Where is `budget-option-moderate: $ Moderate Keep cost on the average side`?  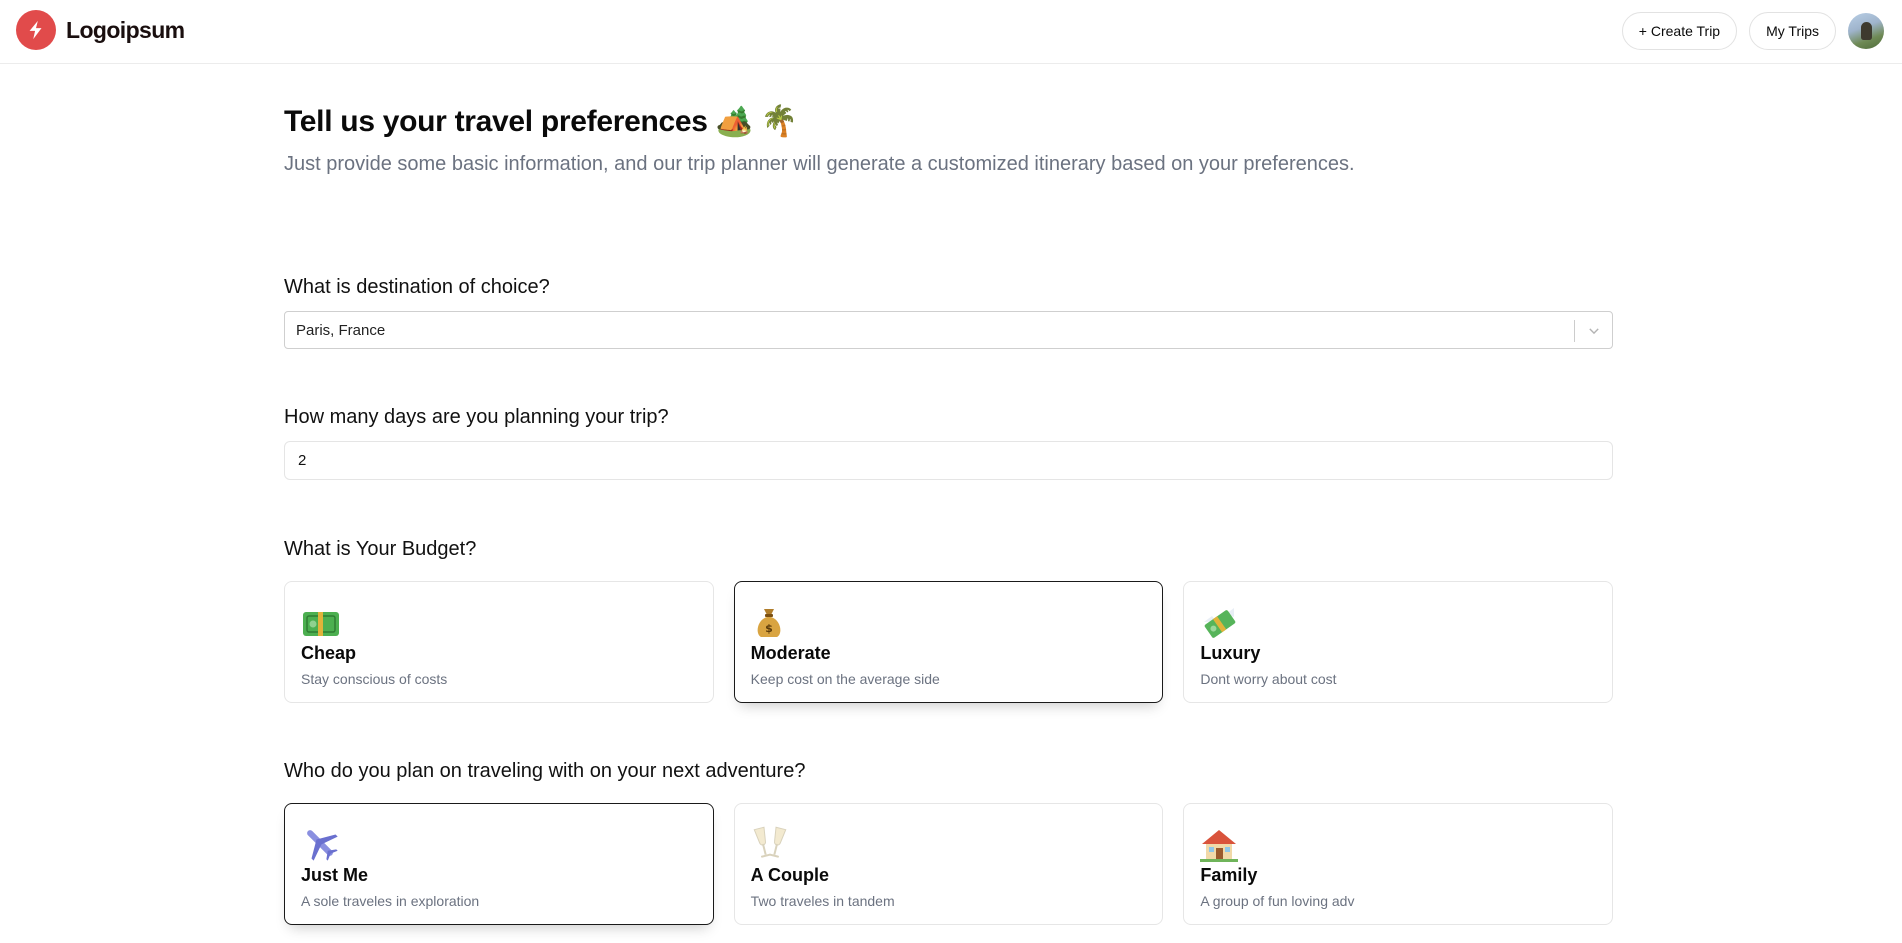
budget-option-moderate: $ Moderate Keep cost on the average side is located at coordinates (948, 642).